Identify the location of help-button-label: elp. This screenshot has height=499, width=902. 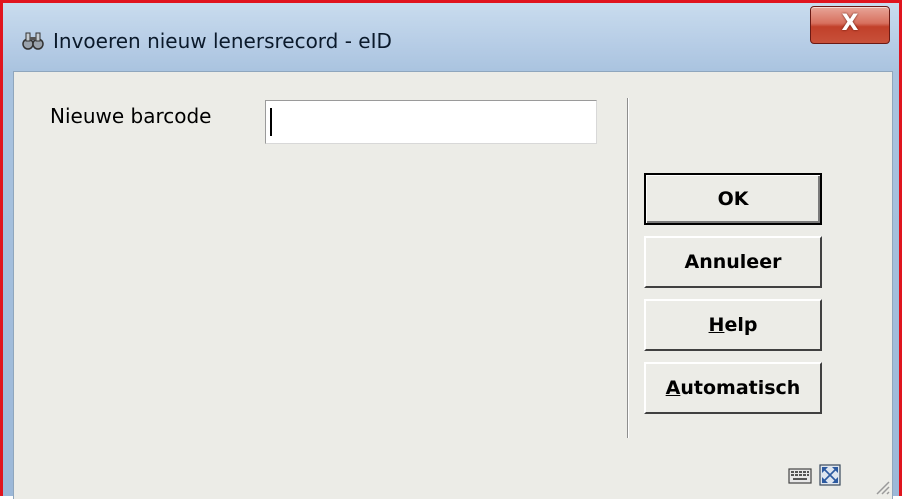
(741, 325).